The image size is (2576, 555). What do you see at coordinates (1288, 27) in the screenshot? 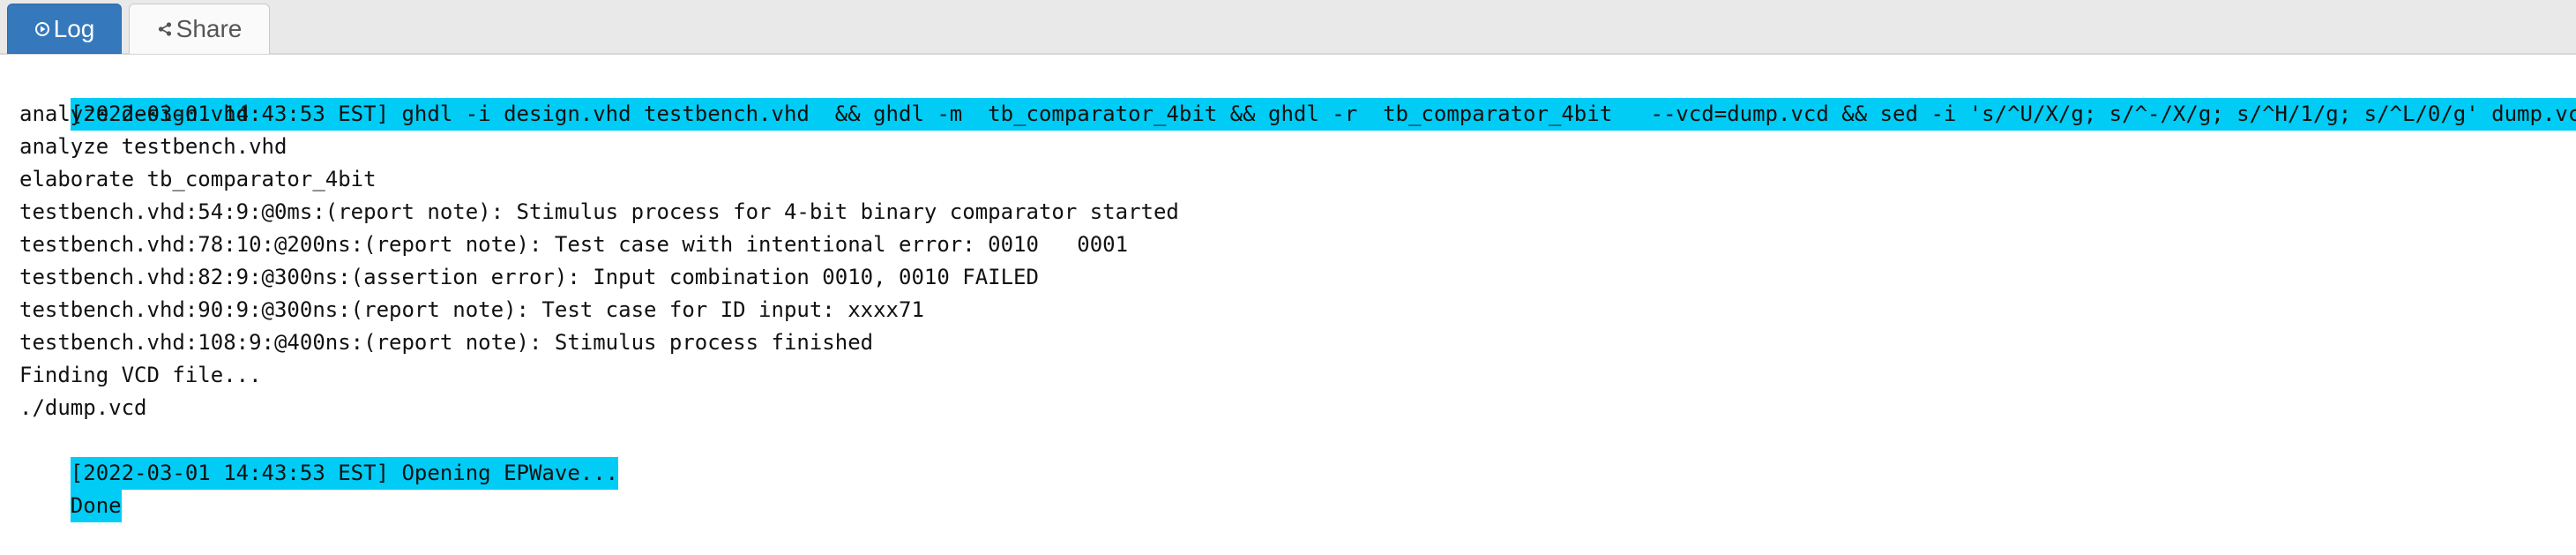
I see `tab-bar: Log Share` at bounding box center [1288, 27].